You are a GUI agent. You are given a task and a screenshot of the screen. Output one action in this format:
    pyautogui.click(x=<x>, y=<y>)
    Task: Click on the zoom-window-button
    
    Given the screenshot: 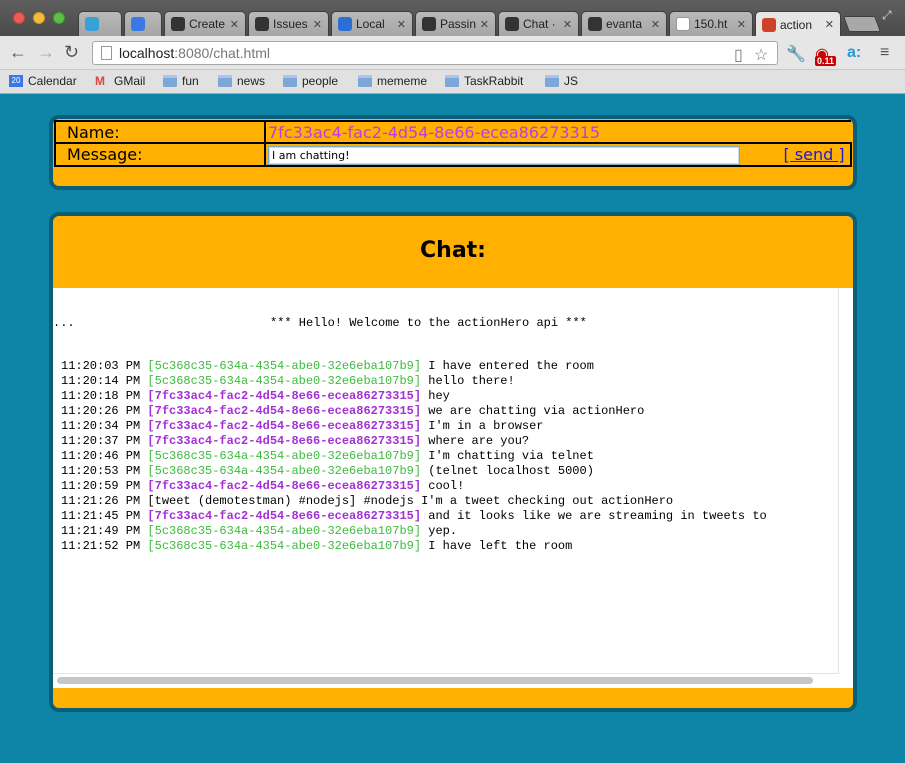 What is the action you would take?
    pyautogui.click(x=59, y=18)
    